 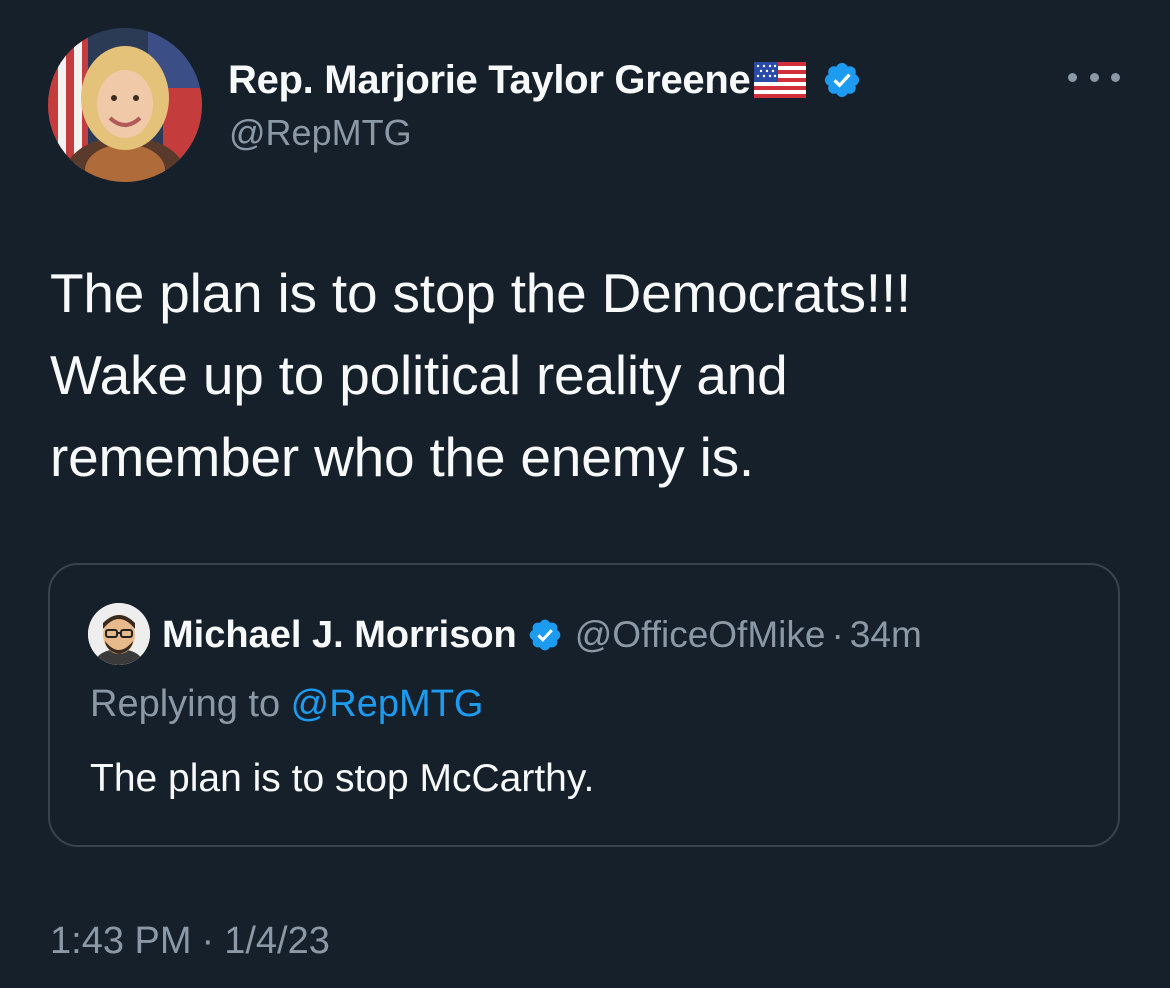 I want to click on quoted-avatar-image, so click(x=119, y=634).